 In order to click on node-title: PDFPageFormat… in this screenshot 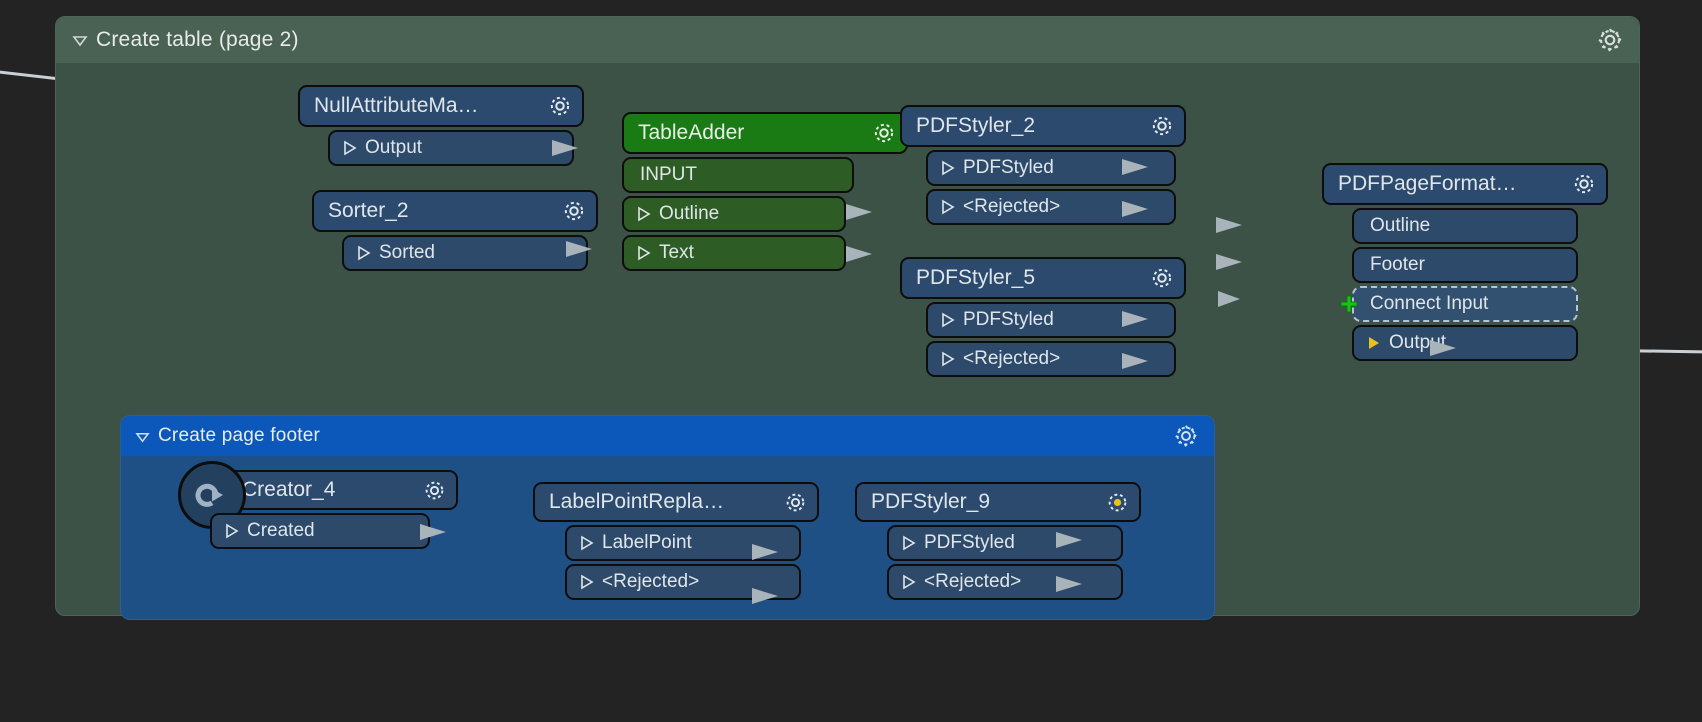, I will do `click(1427, 183)`.